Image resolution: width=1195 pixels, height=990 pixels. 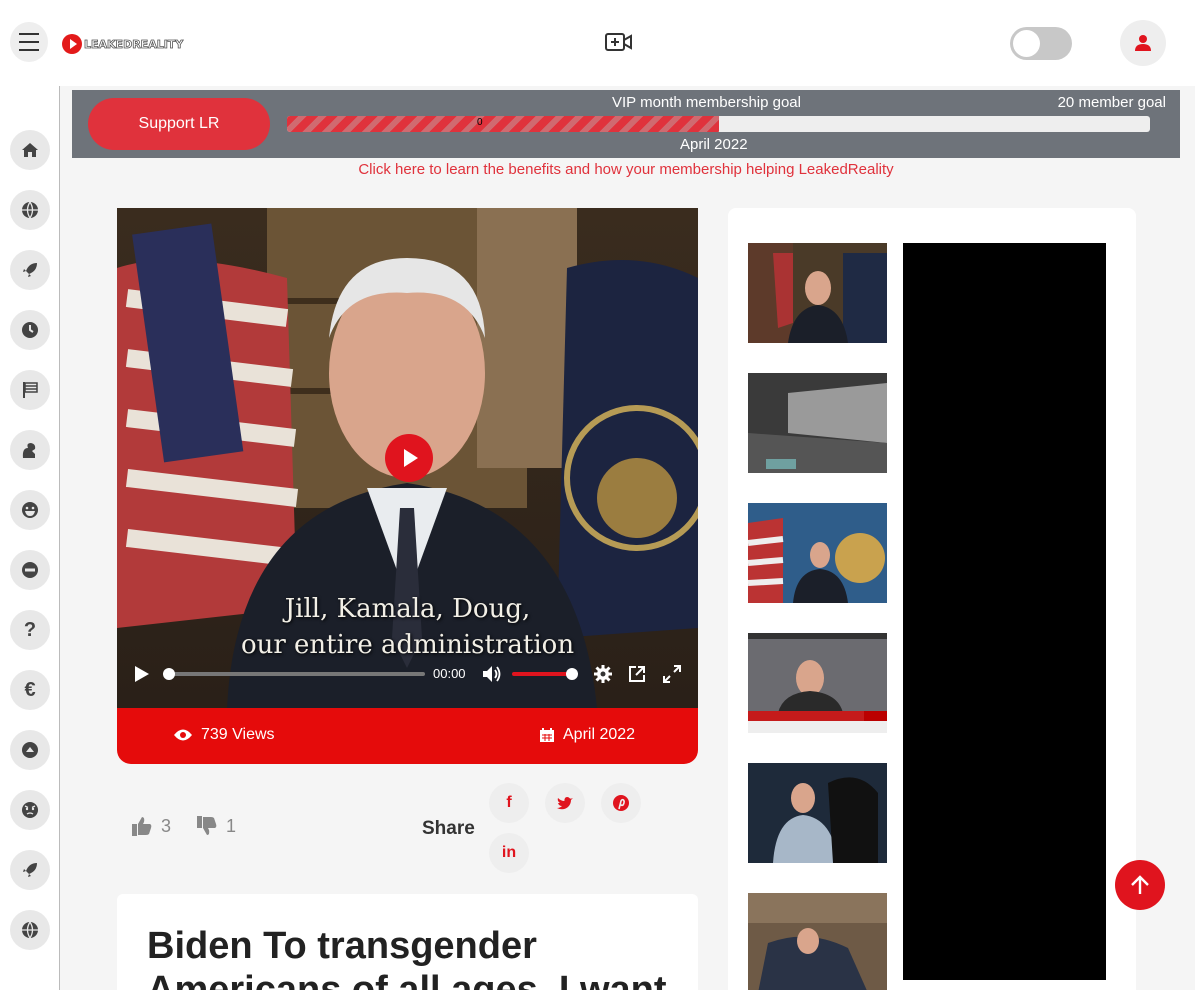 I want to click on logo-play-icon, so click(x=72, y=44).